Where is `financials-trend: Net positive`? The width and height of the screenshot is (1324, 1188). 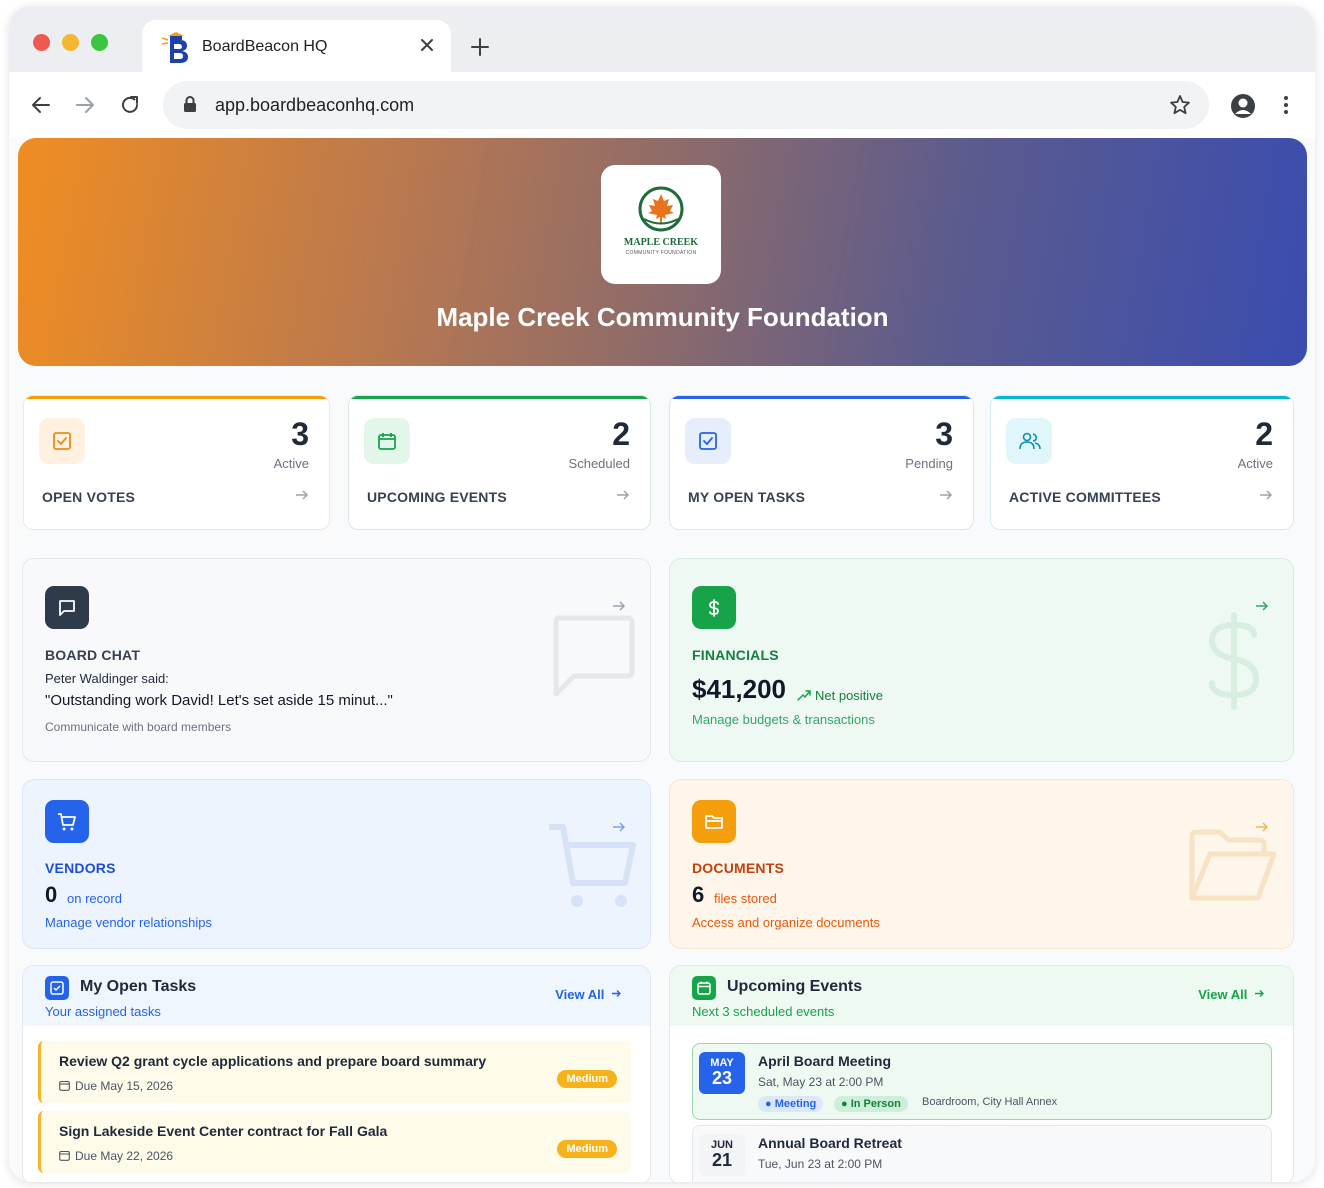 financials-trend: Net positive is located at coordinates (849, 695).